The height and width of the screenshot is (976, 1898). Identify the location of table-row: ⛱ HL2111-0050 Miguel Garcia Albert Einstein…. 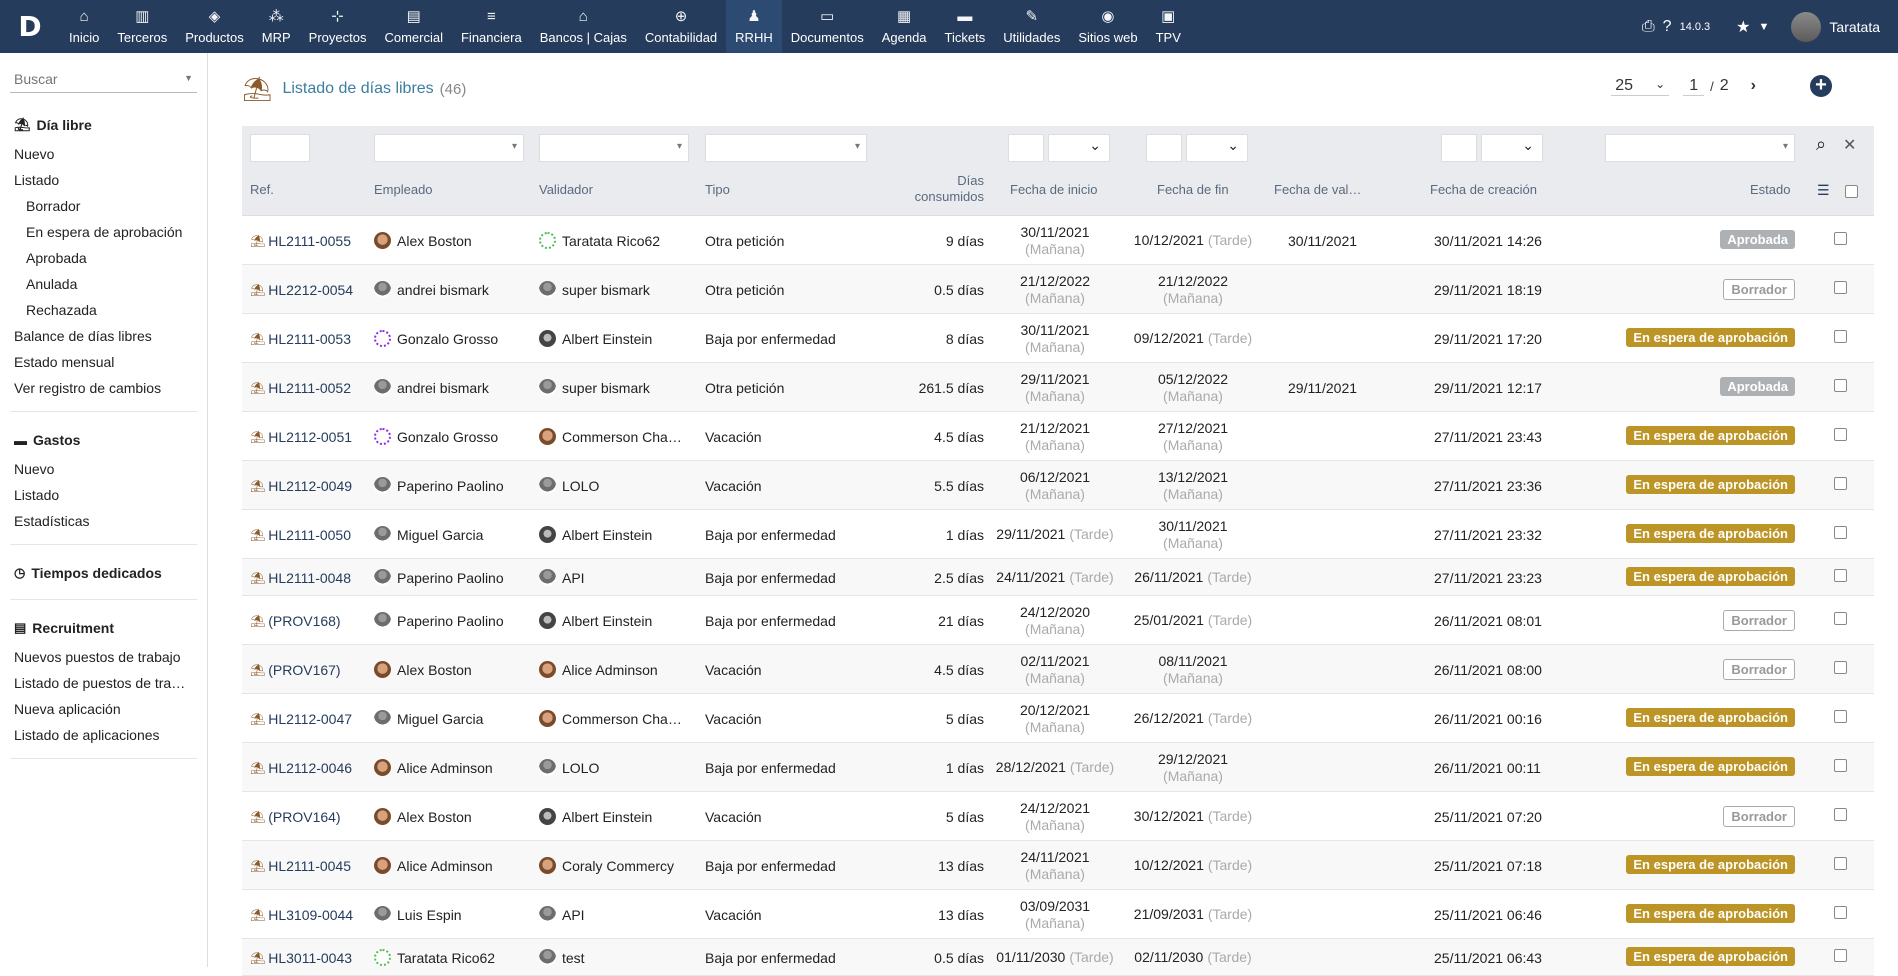
(1058, 534).